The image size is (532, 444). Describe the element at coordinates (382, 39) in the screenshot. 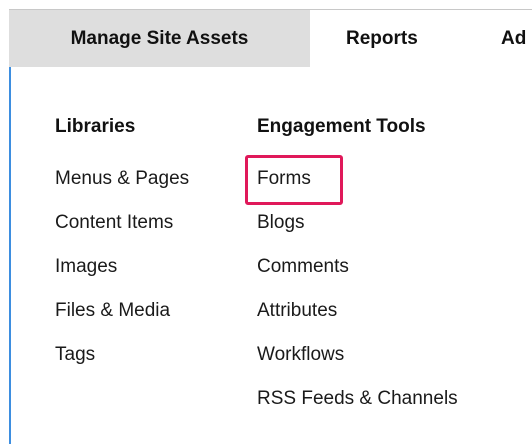

I see `tab-reports: Reports` at that location.